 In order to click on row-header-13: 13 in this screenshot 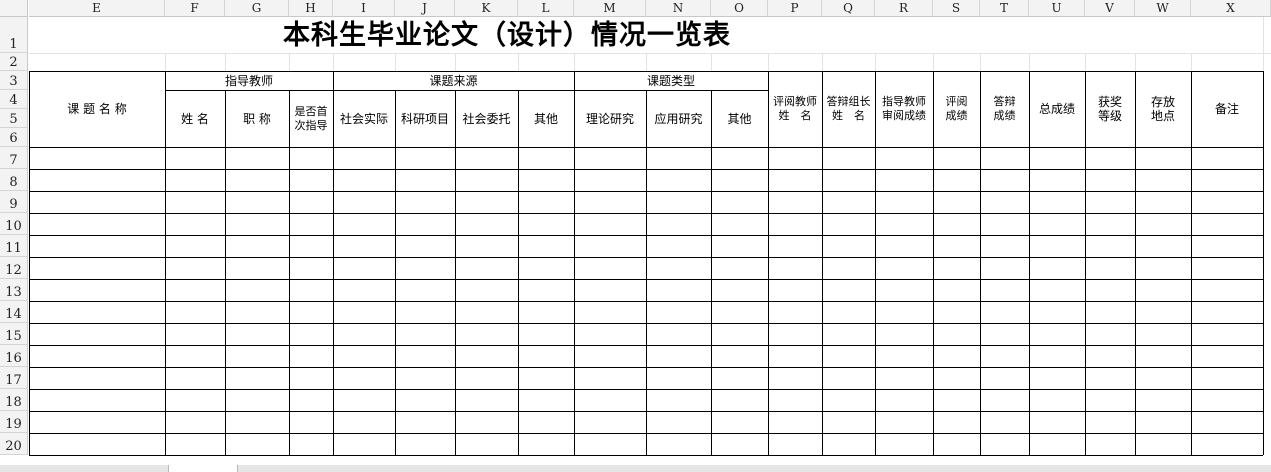, I will do `click(14, 290)`.